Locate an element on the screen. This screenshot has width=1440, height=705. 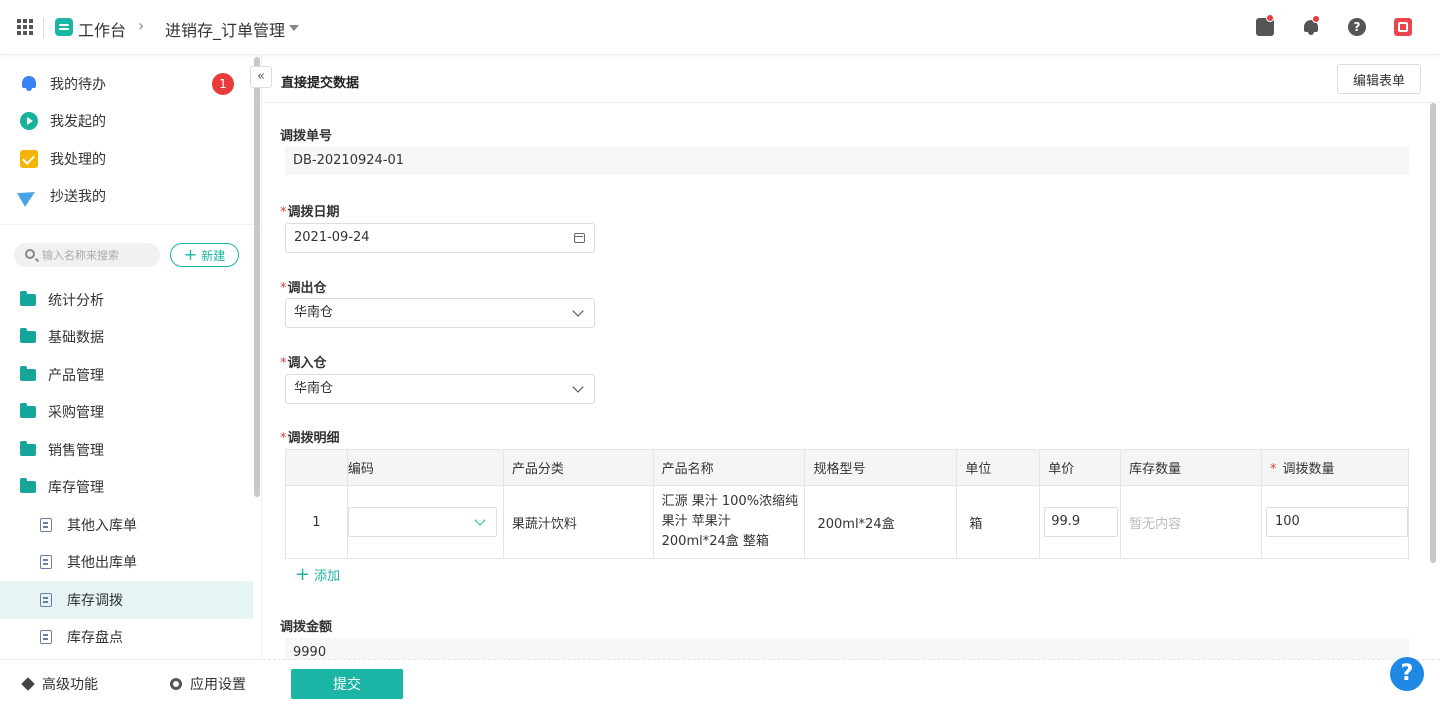
sidebar-item-other-outbound: 其他出库单 is located at coordinates (126, 562).